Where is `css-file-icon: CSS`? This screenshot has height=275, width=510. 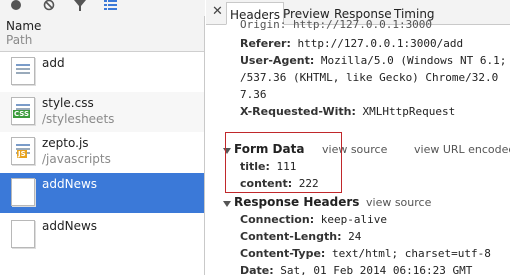 css-file-icon: CSS is located at coordinates (23, 111).